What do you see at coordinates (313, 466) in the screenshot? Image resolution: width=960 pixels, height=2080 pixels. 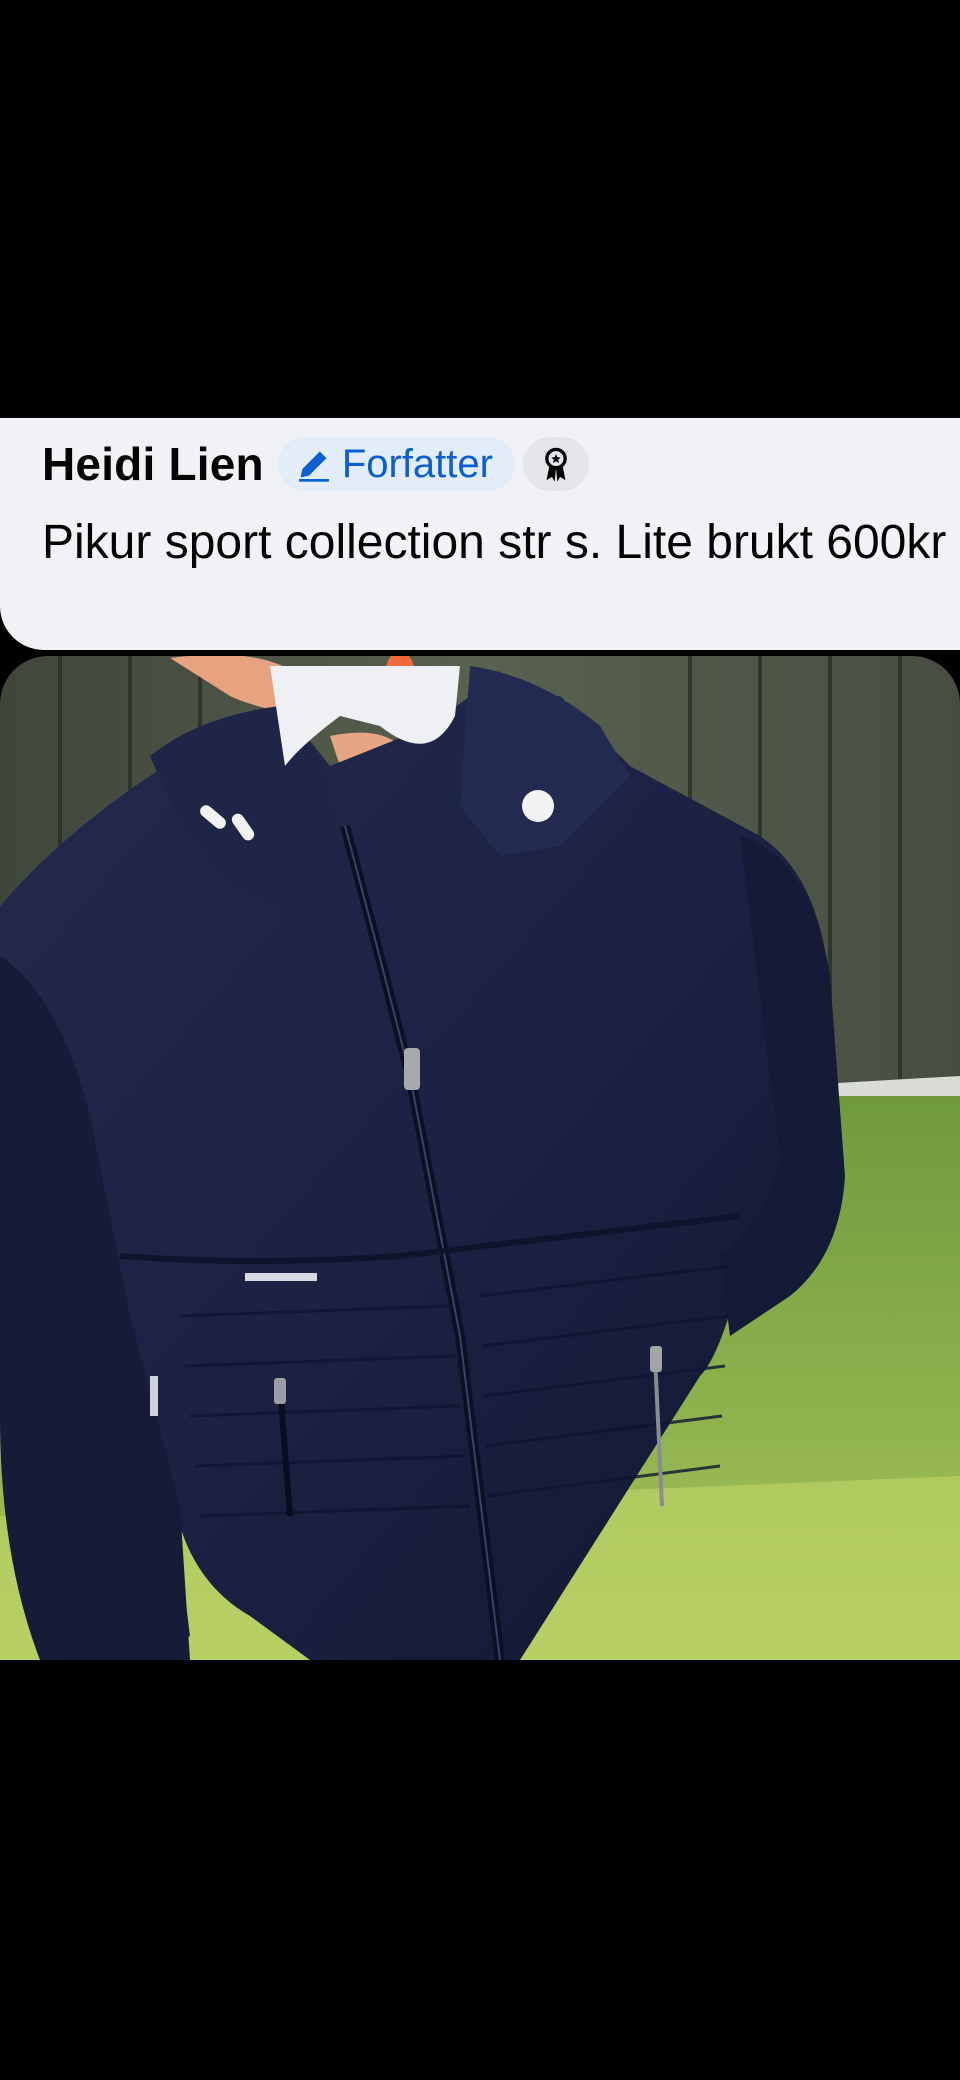 I see `pencil-icon` at bounding box center [313, 466].